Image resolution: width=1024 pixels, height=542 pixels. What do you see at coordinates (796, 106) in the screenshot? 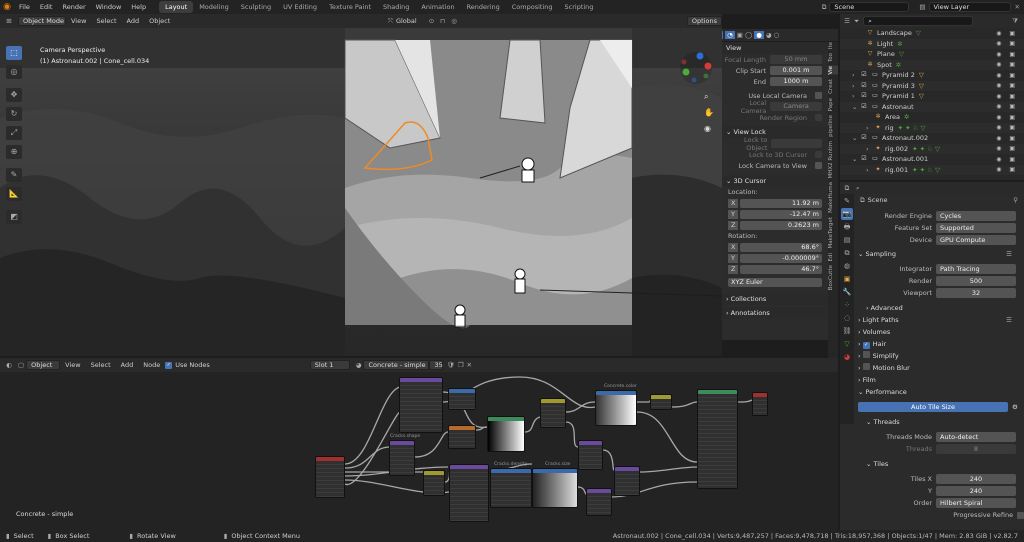
I see `local-camera-field: Camera` at bounding box center [796, 106].